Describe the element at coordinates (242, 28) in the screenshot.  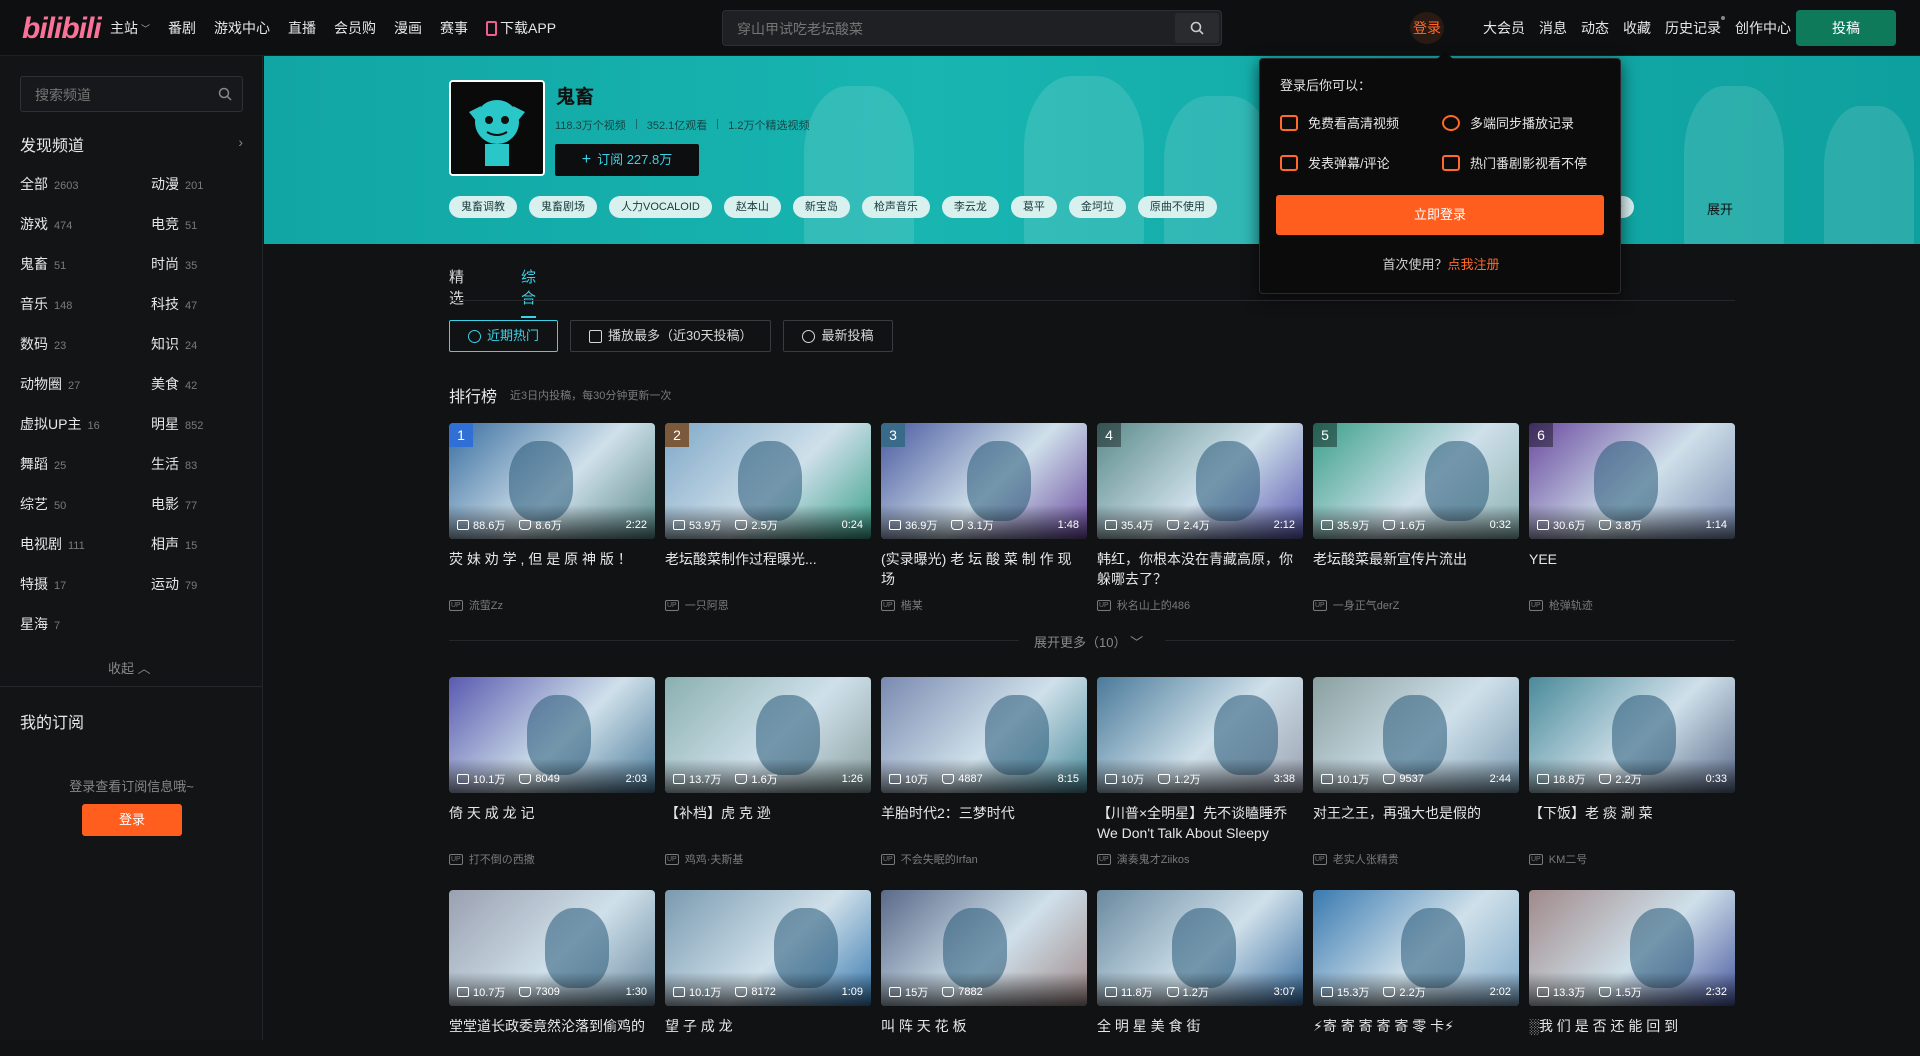
I see `nav-game-center: 游戏中心` at that location.